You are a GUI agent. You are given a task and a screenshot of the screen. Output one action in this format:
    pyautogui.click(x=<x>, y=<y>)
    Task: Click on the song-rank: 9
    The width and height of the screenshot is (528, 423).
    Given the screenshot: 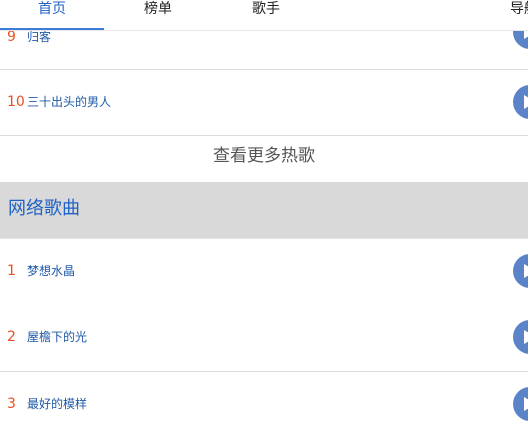 What is the action you would take?
    pyautogui.click(x=11, y=37)
    